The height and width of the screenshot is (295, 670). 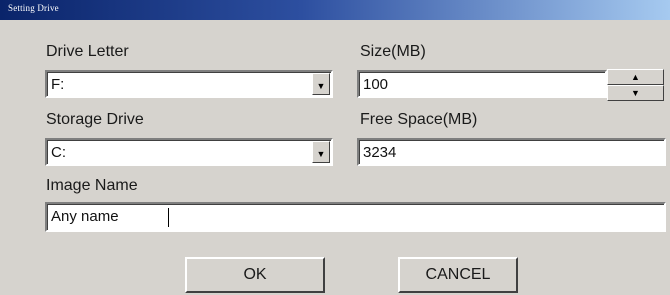 What do you see at coordinates (168, 217) in the screenshot?
I see `text-caret` at bounding box center [168, 217].